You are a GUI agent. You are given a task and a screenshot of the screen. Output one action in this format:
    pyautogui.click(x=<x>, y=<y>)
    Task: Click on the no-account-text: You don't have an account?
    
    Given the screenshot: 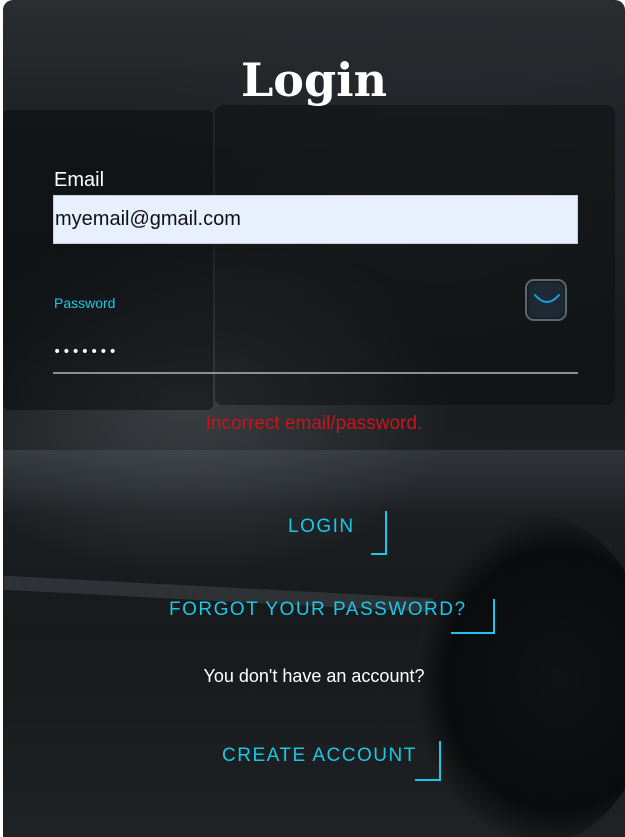 What is the action you would take?
    pyautogui.click(x=314, y=676)
    